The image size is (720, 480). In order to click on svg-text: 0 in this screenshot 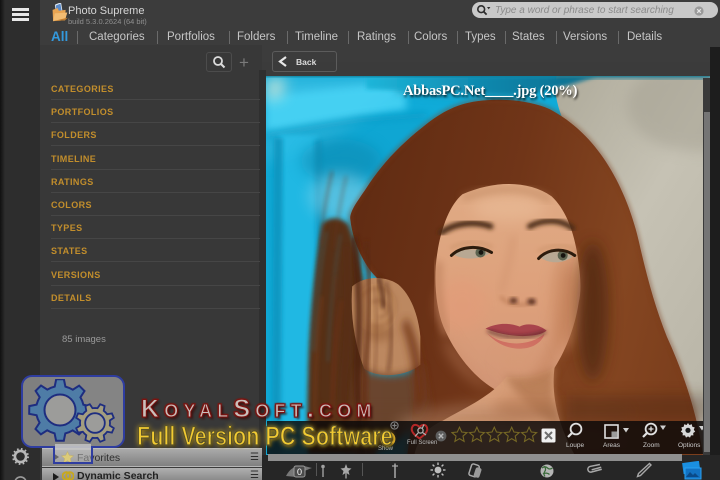, I will do `click(299, 472)`.